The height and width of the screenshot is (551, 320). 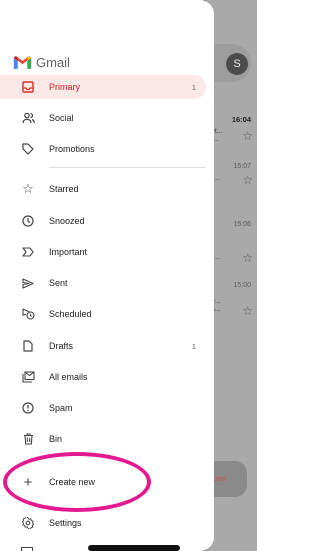 What do you see at coordinates (56, 439) in the screenshot?
I see `drawer-item-label: Bin` at bounding box center [56, 439].